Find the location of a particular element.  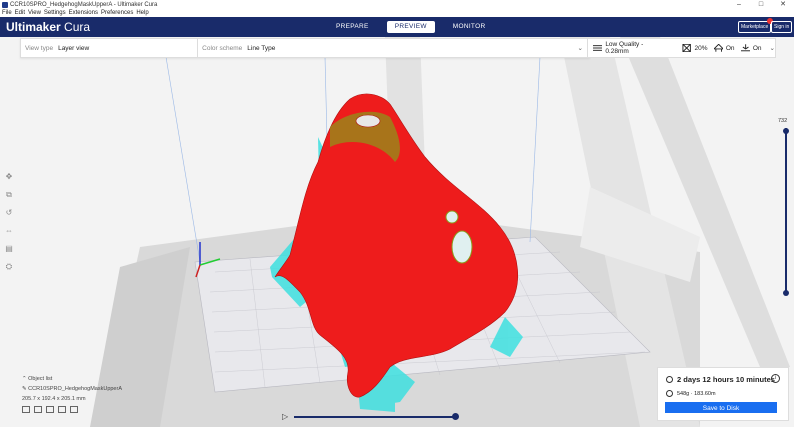

infill-icon is located at coordinates (687, 48).